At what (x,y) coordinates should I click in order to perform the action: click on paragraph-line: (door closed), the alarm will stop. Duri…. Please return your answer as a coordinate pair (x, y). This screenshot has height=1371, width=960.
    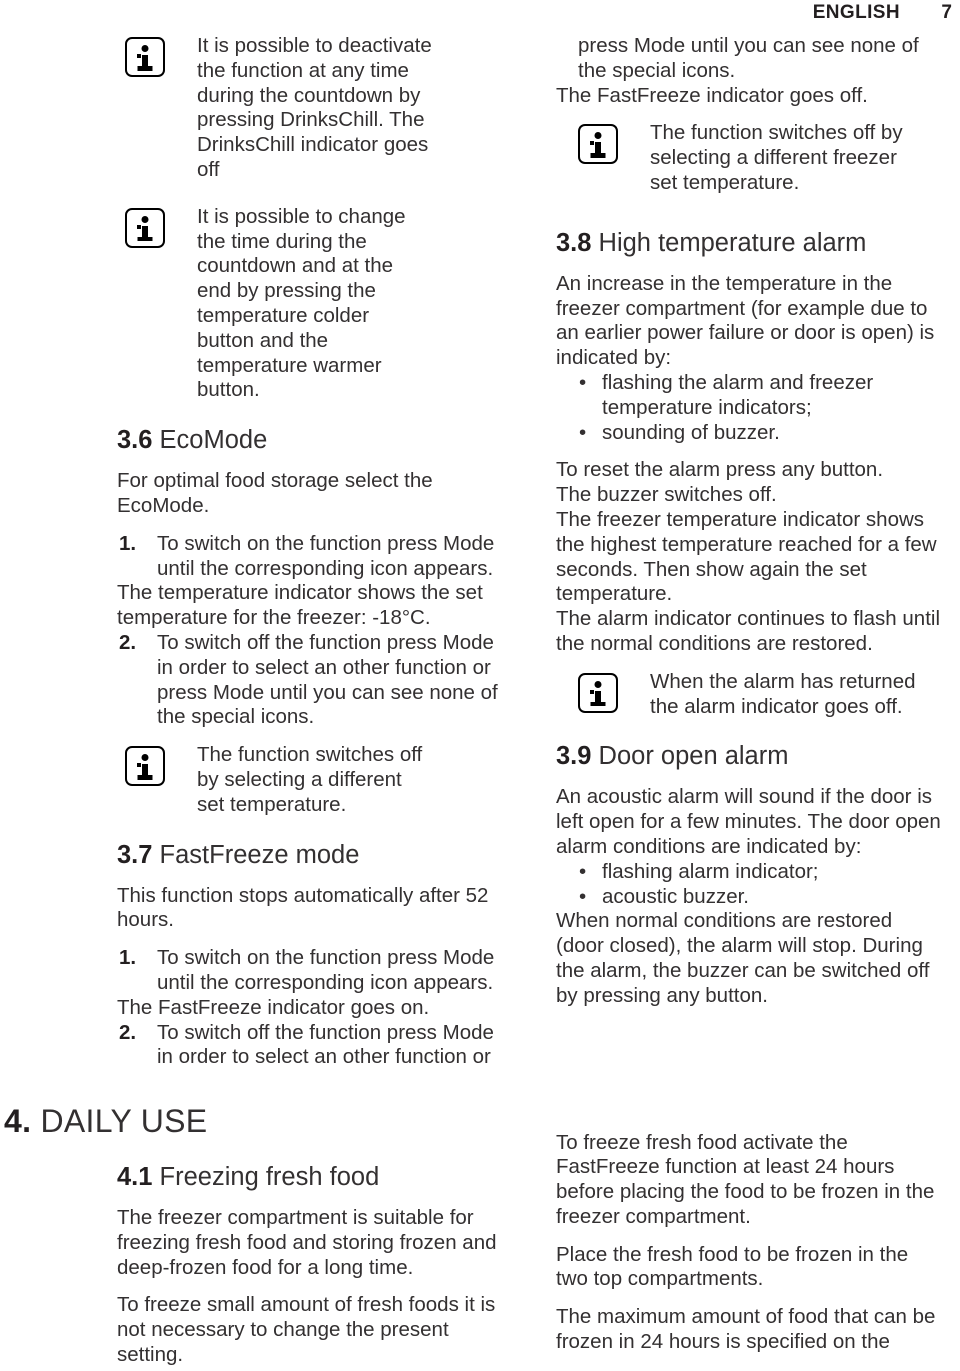
    Looking at the image, I should click on (739, 946).